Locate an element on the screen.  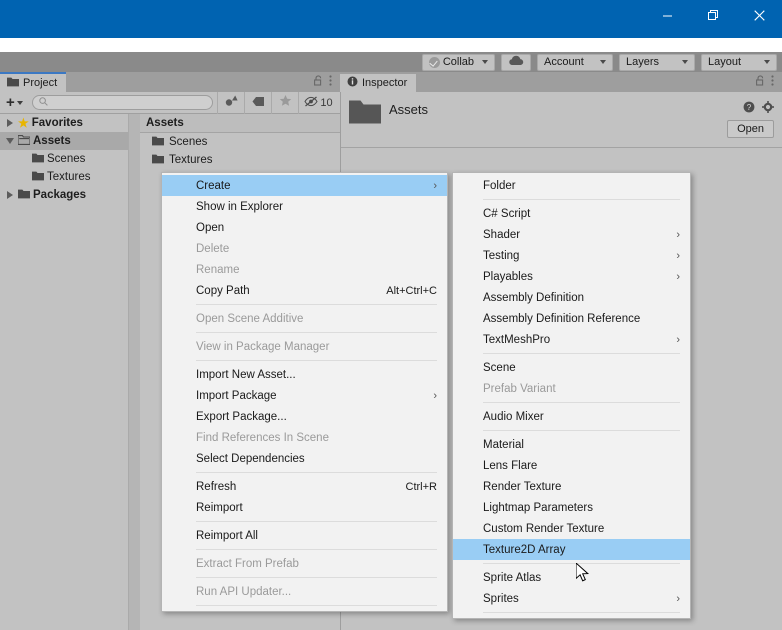
menu-item-sprites: Sprites › is located at coordinates (571, 598).